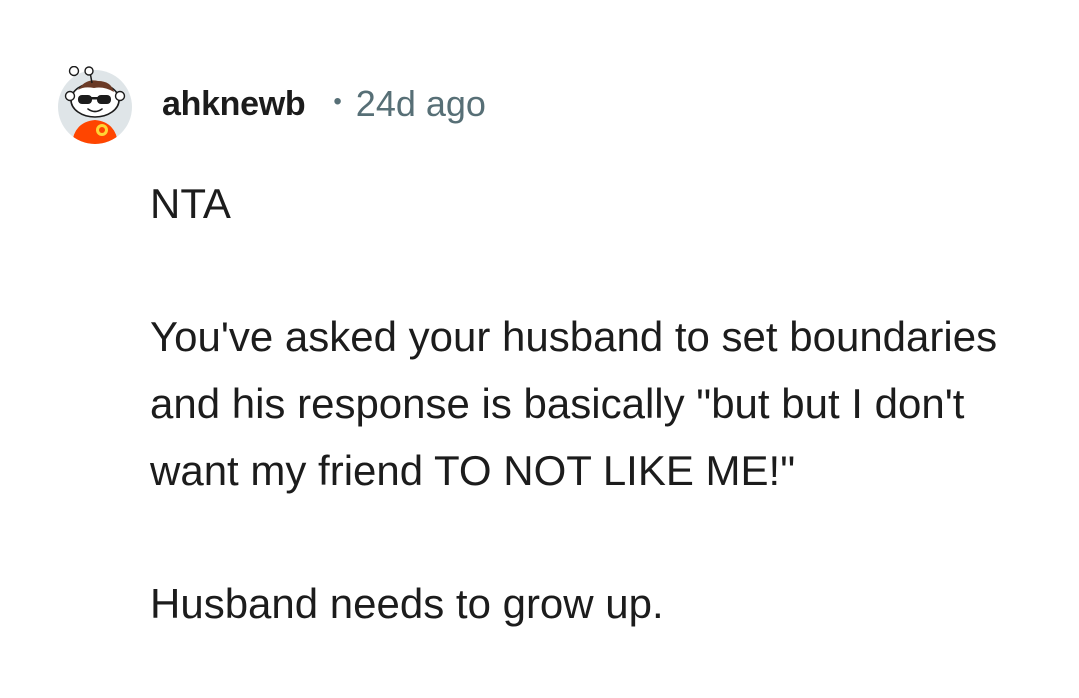 This screenshot has width=1079, height=698. Describe the element at coordinates (421, 104) in the screenshot. I see `comment-timestamp: 24d ago` at that location.